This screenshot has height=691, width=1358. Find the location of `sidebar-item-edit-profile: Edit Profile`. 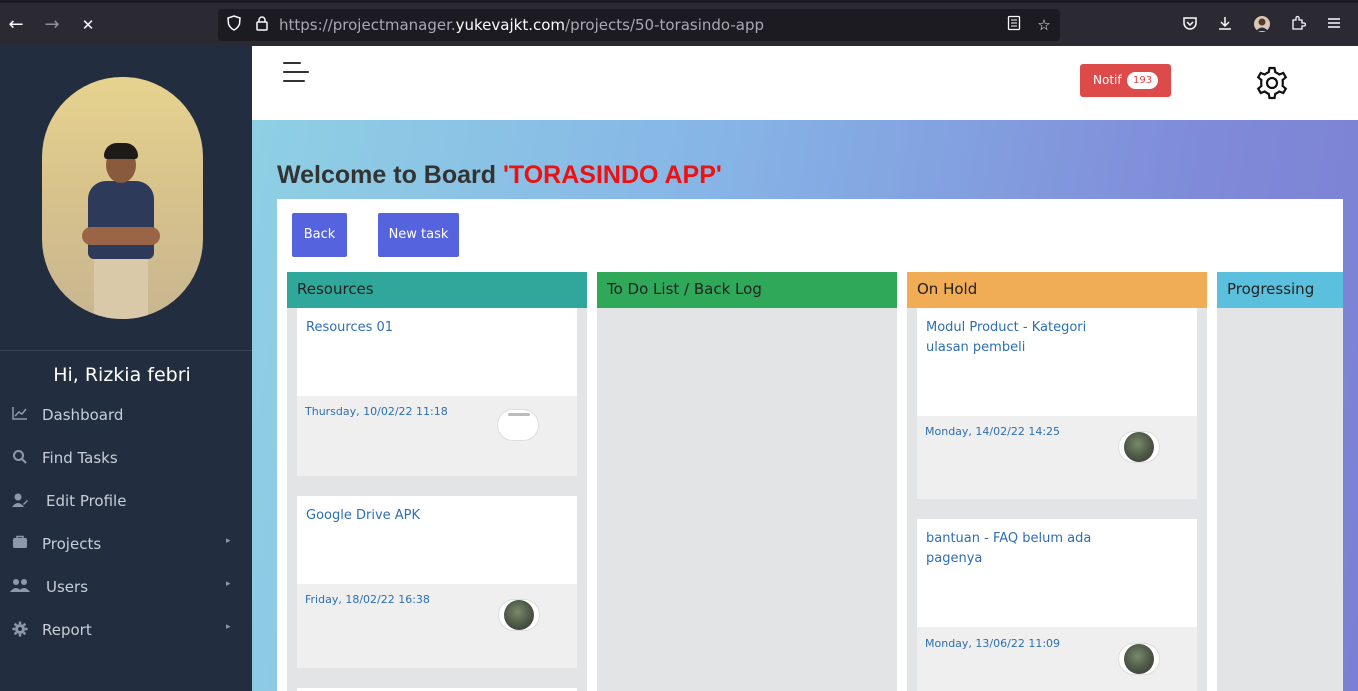

sidebar-item-edit-profile: Edit Profile is located at coordinates (126, 501).